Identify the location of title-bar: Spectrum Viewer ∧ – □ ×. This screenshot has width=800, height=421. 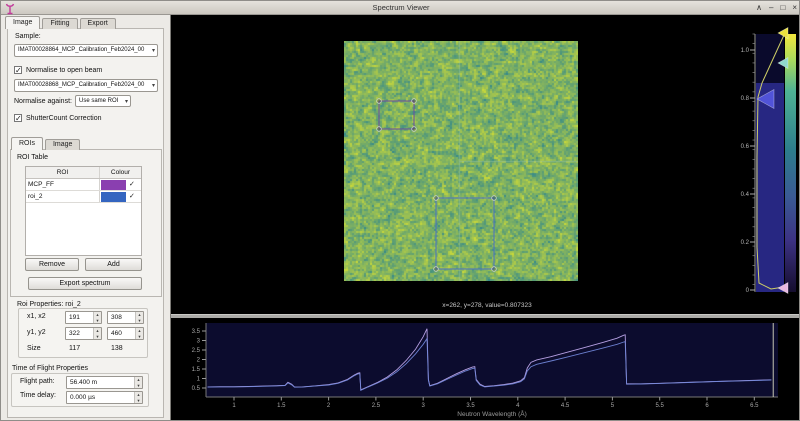
(400, 8).